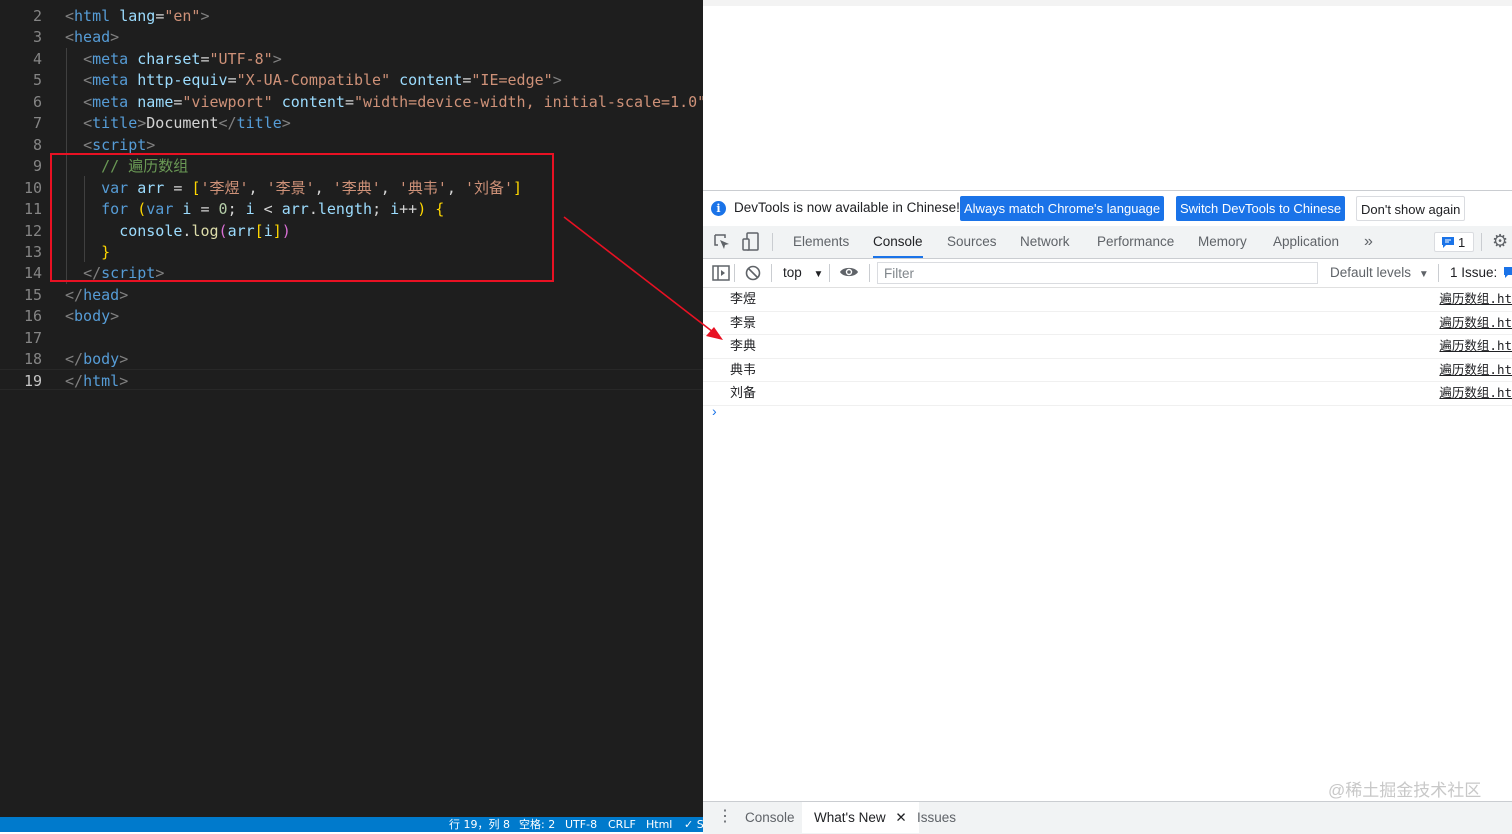 This screenshot has height=834, width=1512. Describe the element at coordinates (725, 817) in the screenshot. I see `drawer-menu-icon: ⋮` at that location.